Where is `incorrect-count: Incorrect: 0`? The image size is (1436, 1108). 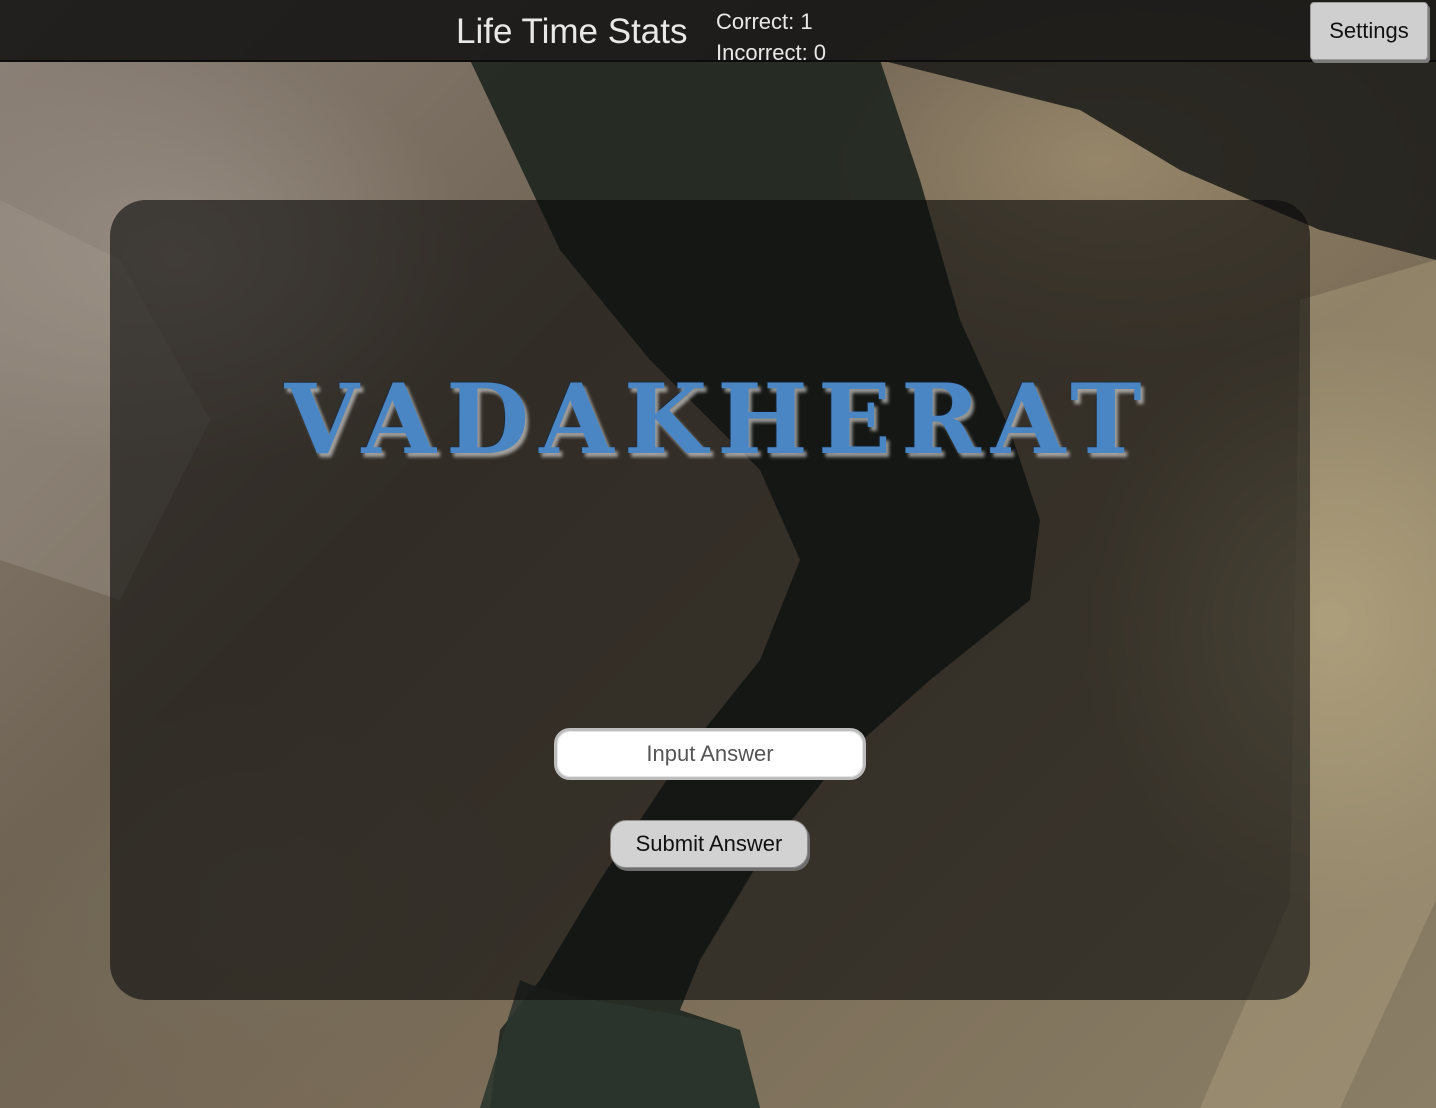 incorrect-count: Incorrect: 0 is located at coordinates (771, 52).